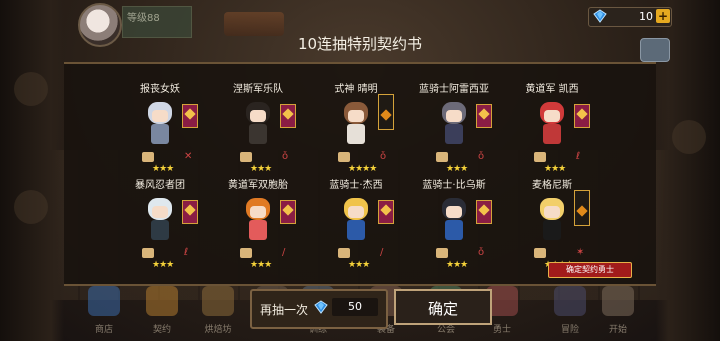 The height and width of the screenshot is (341, 720). I want to click on hero-name: 涅斯军乐队, so click(258, 89).